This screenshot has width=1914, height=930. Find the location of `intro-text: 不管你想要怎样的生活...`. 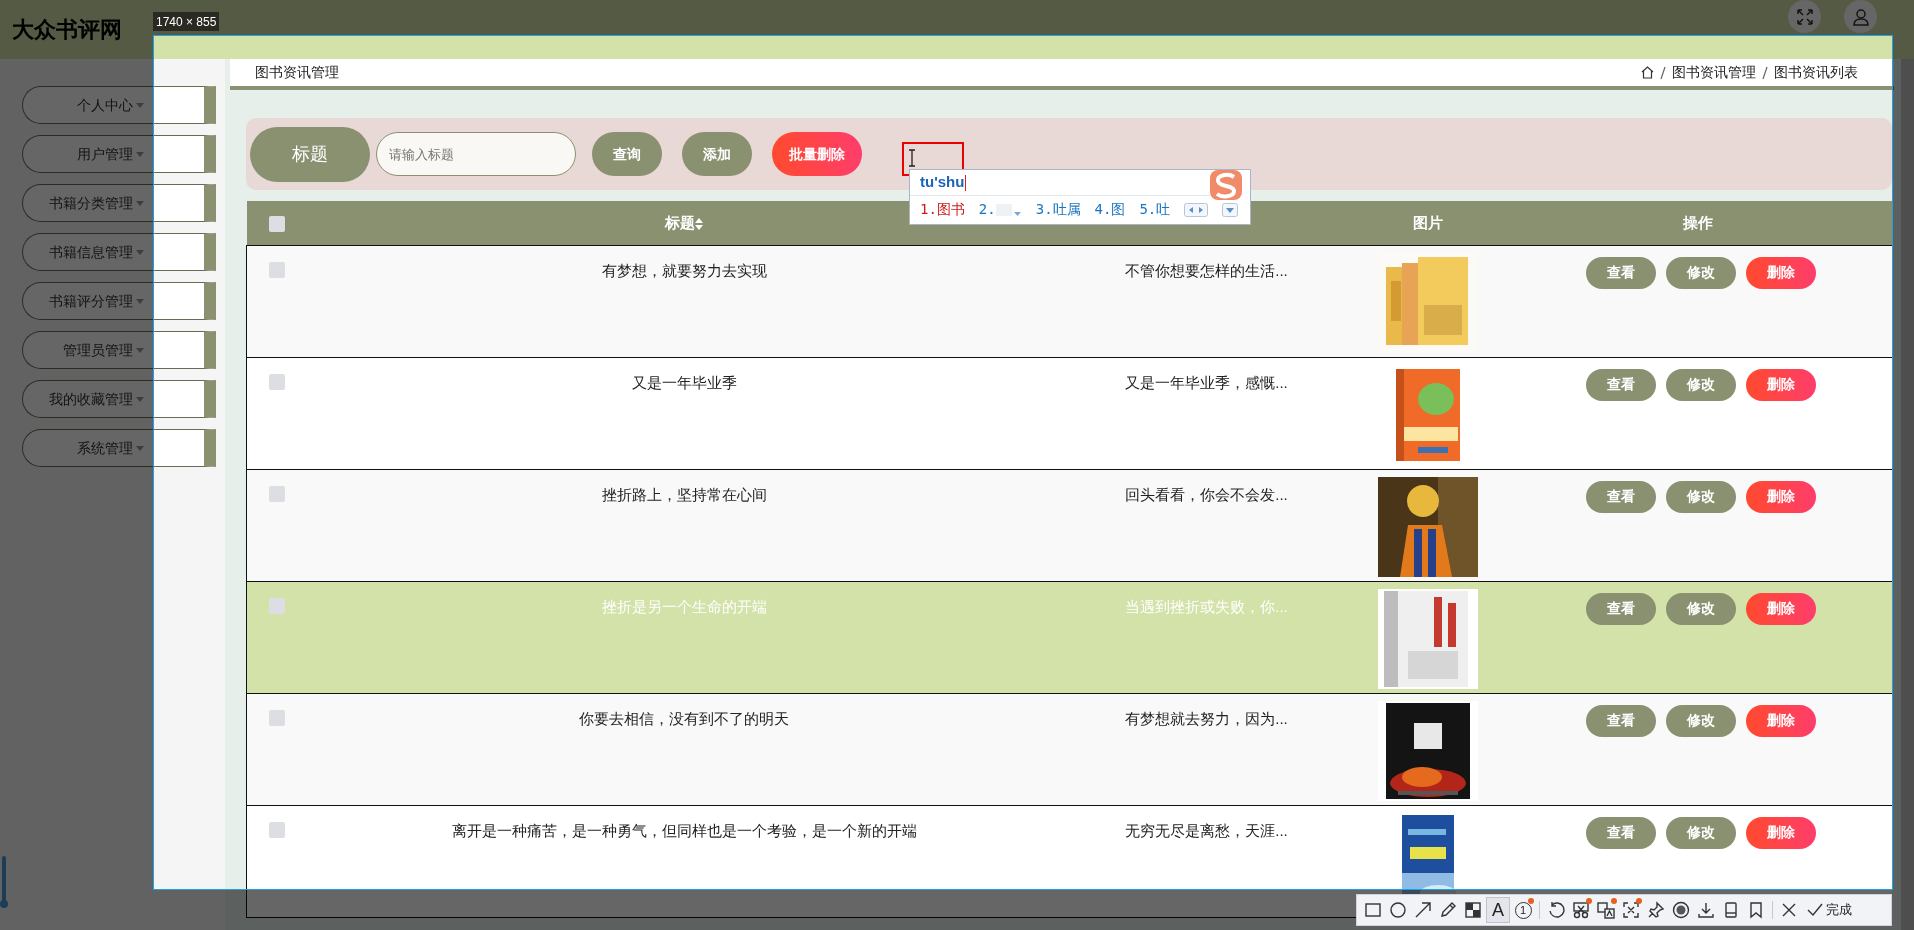

intro-text: 不管你想要怎样的生活... is located at coordinates (1206, 270).